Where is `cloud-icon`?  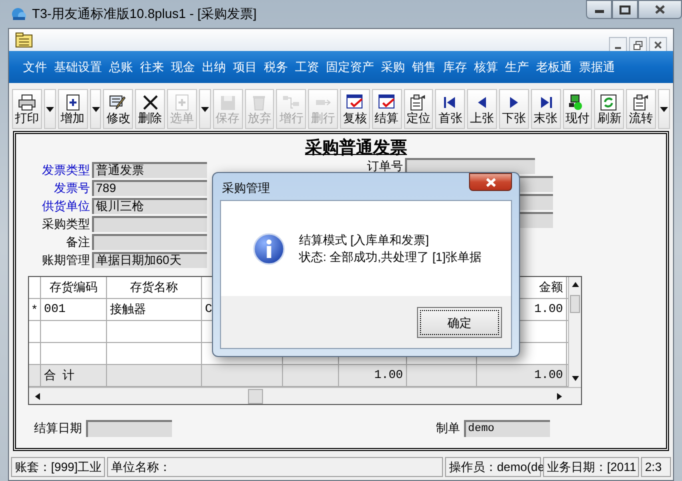
cloud-icon is located at coordinates (19, 14).